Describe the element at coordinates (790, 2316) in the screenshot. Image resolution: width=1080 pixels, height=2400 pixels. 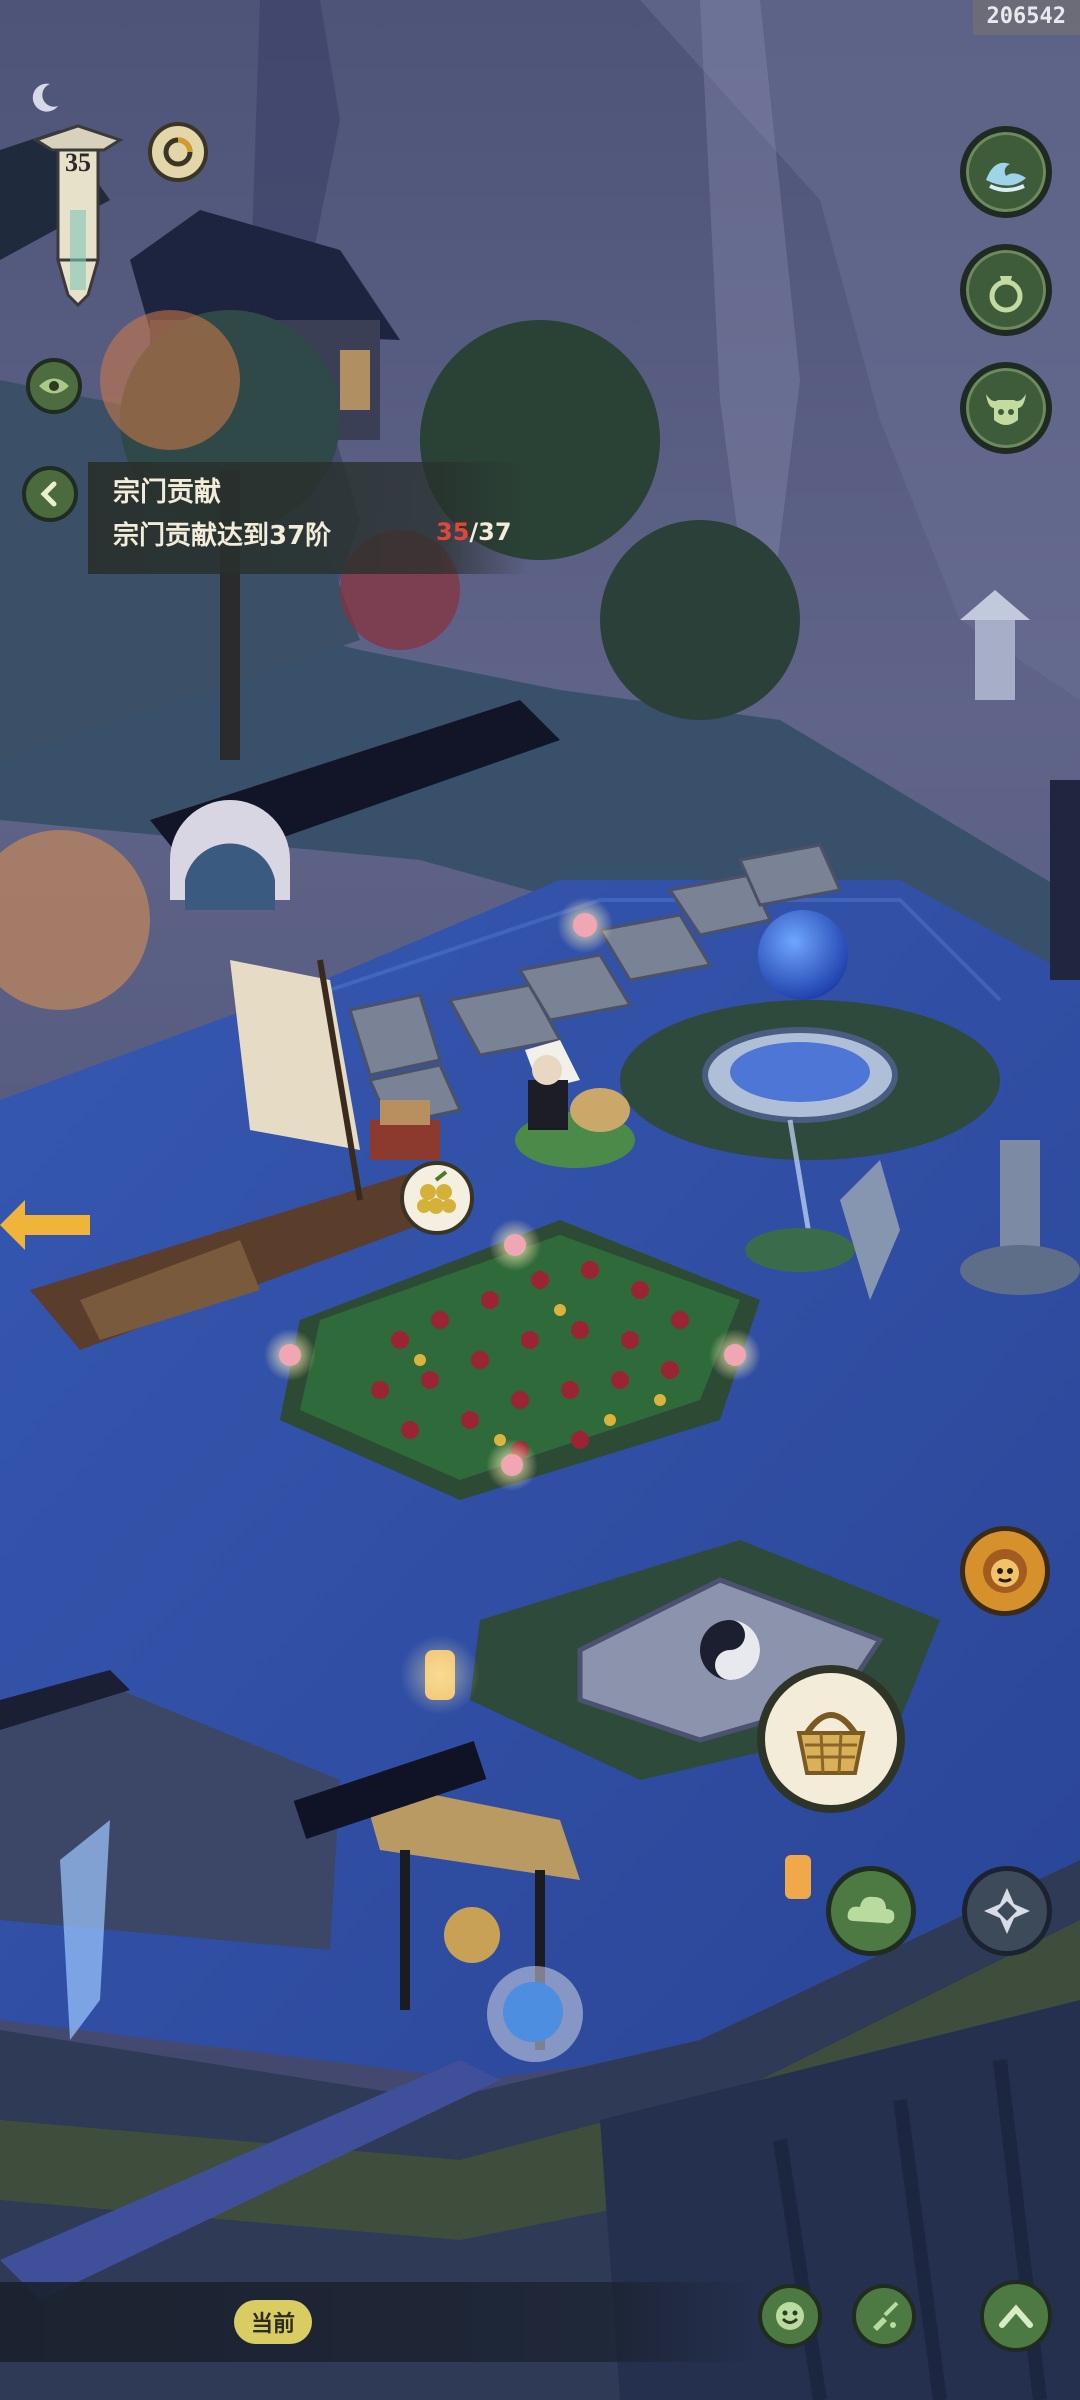
I see `smile-icon` at that location.